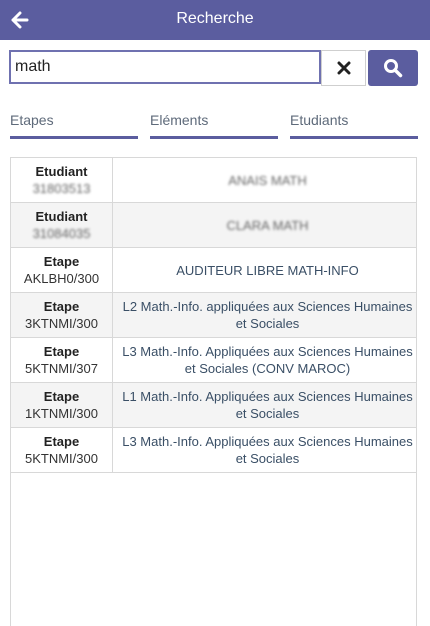  What do you see at coordinates (62, 450) in the screenshot?
I see `result-type-cell: Etape 5KTNMI/300` at bounding box center [62, 450].